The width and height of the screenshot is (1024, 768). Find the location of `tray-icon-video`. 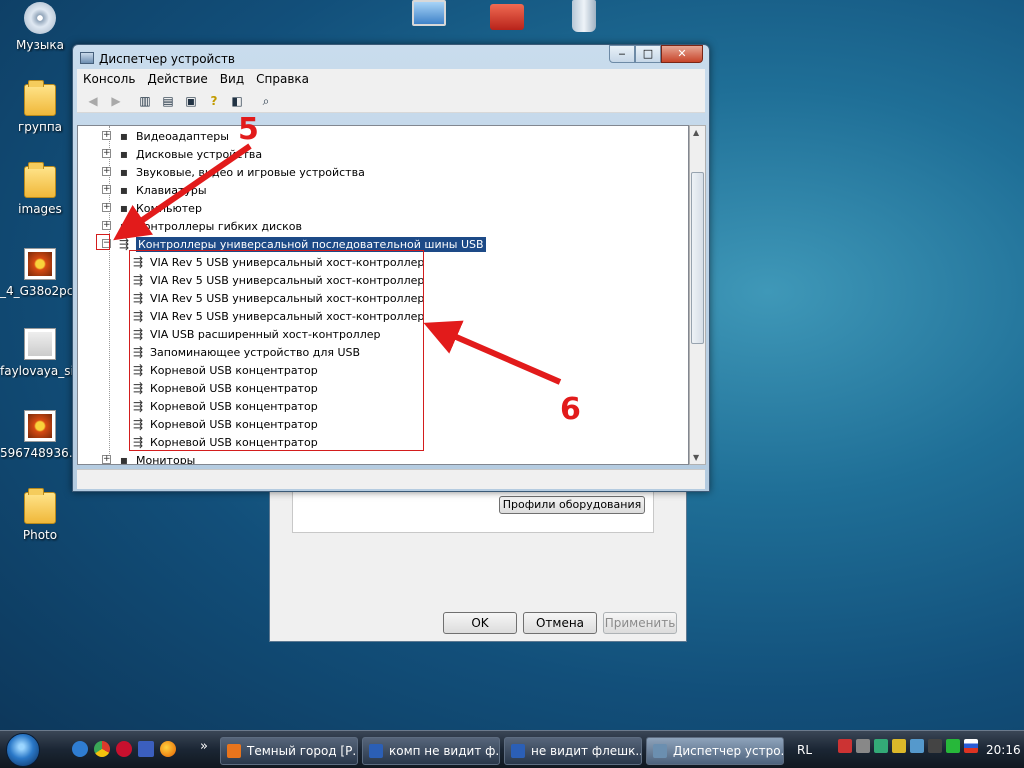

tray-icon-video is located at coordinates (935, 746).